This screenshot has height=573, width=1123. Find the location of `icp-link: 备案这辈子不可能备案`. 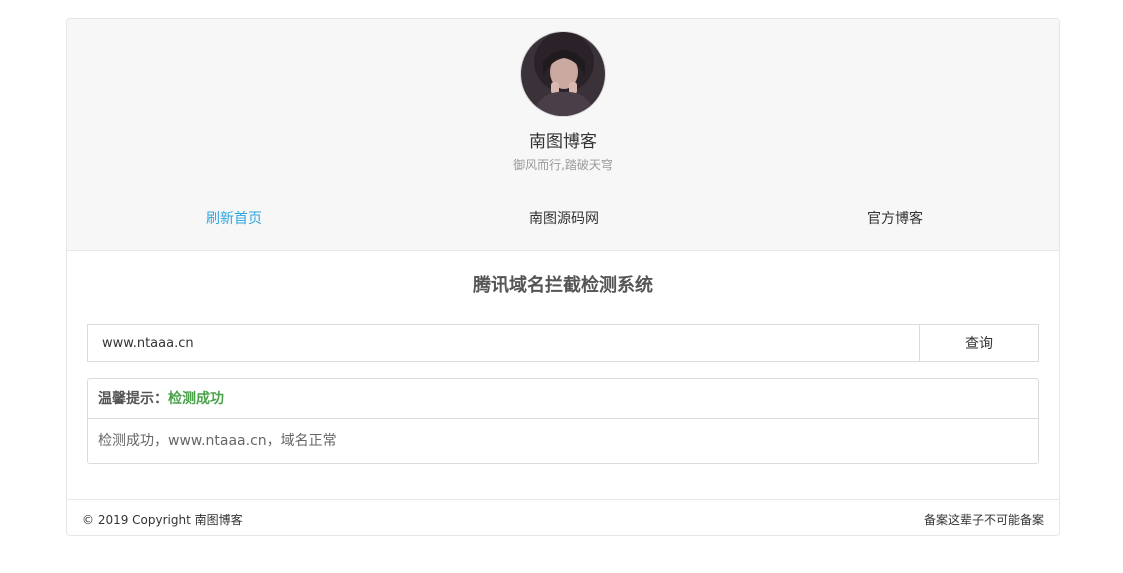

icp-link: 备案这辈子不可能备案 is located at coordinates (984, 519).